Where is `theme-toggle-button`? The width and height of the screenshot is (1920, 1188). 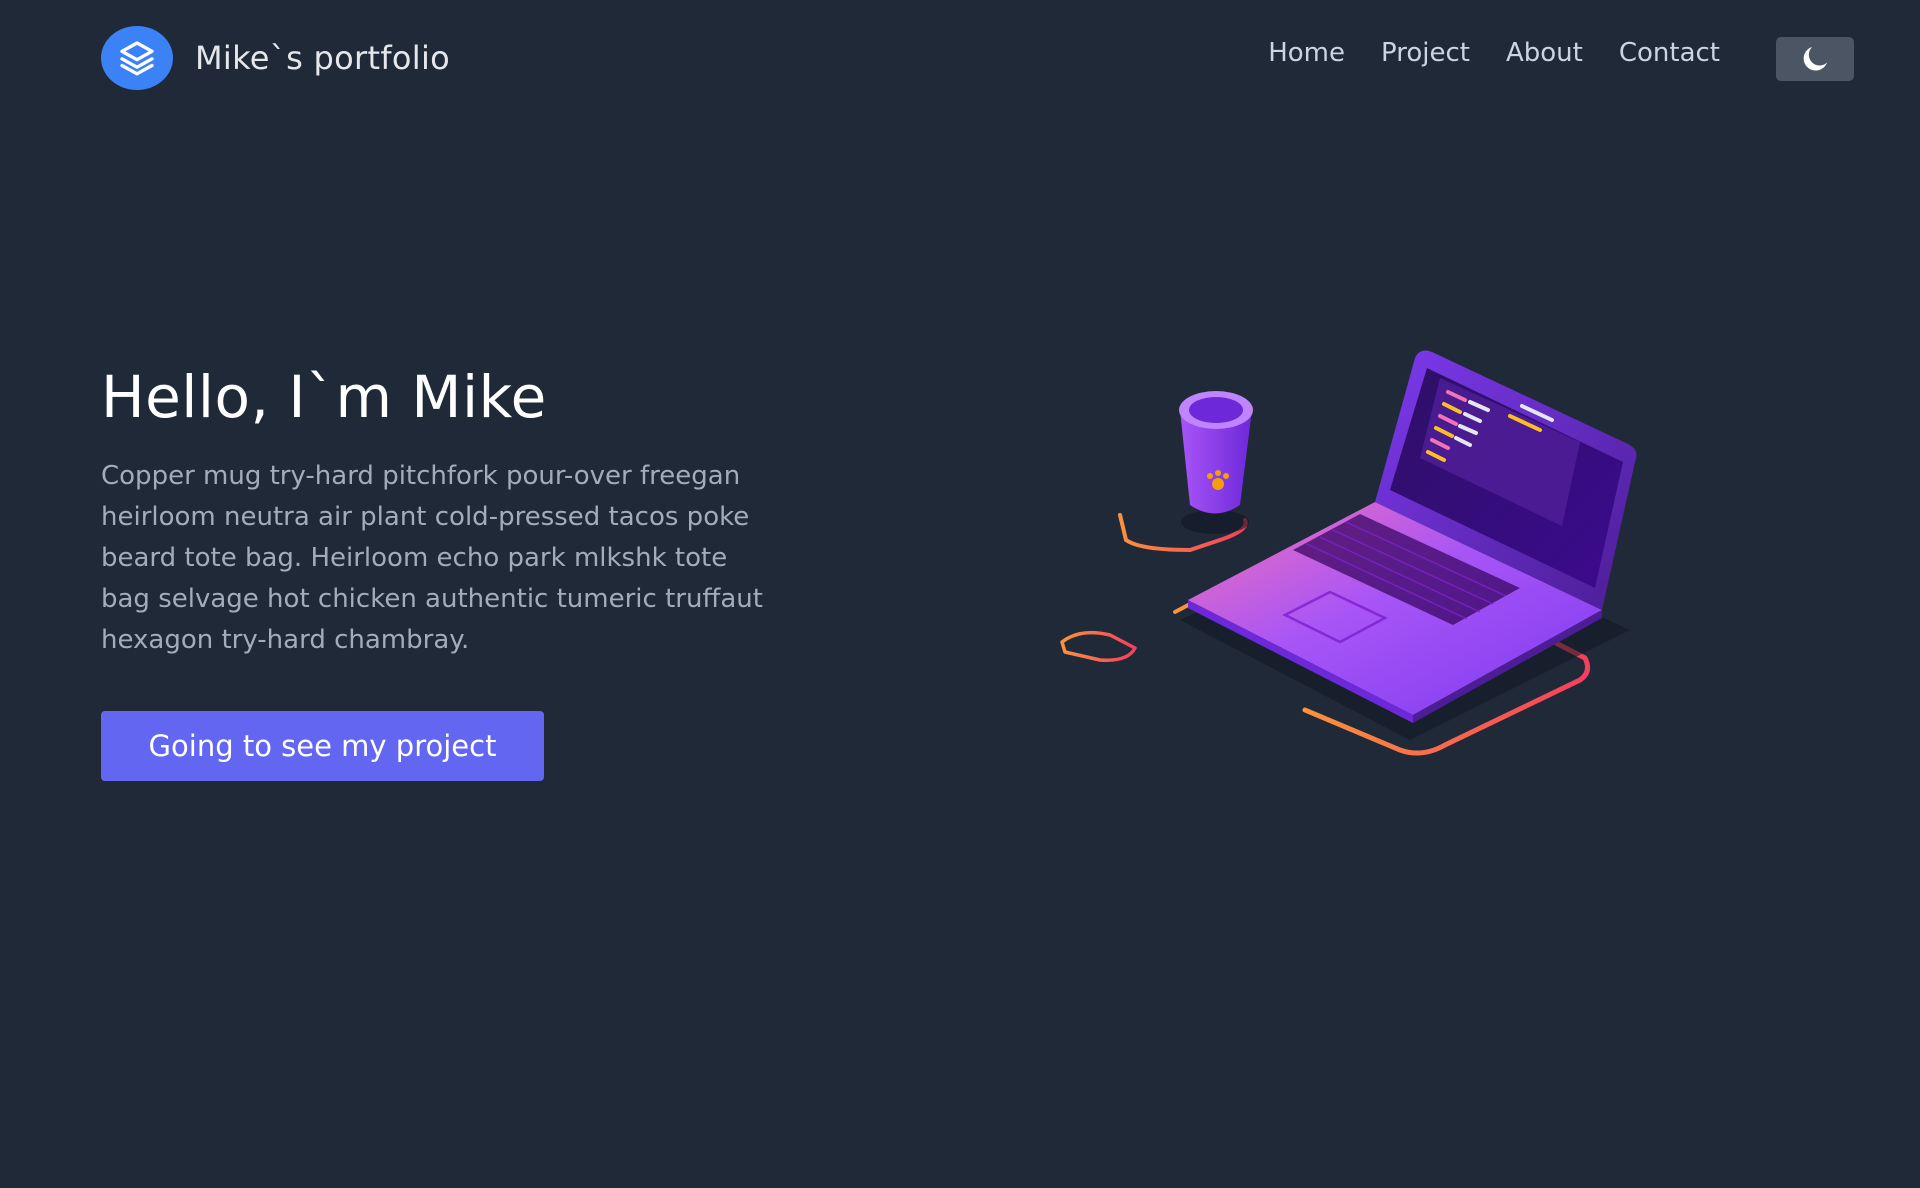 theme-toggle-button is located at coordinates (1815, 59).